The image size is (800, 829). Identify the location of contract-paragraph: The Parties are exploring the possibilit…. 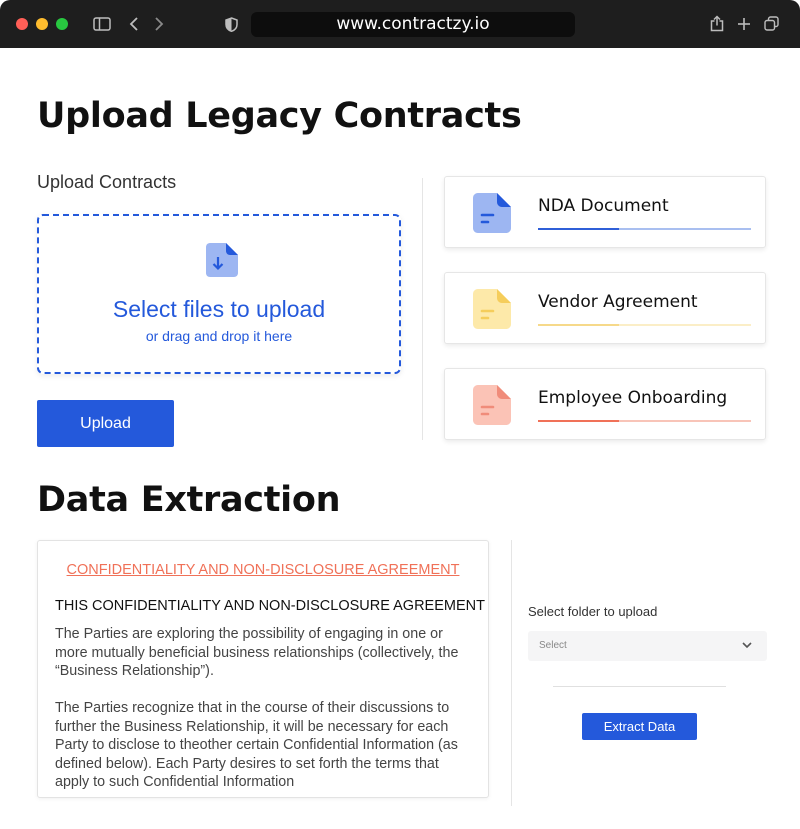
(257, 652).